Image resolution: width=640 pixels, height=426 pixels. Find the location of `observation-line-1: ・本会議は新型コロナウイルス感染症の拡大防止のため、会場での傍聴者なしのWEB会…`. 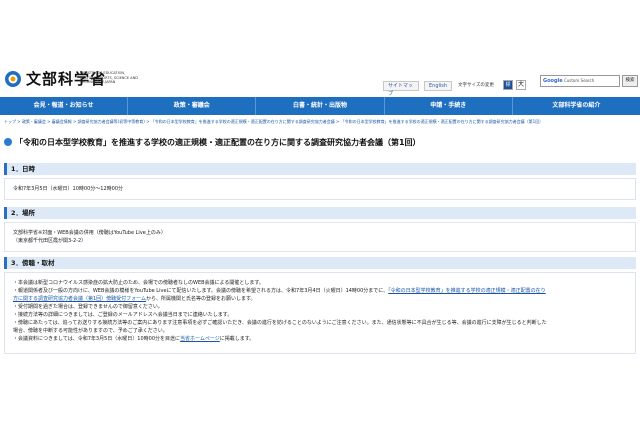

observation-line-1: ・本会議は新型コロナウイルス感染症の拡大防止のため、会場での傍聴者なしのWEB会… is located at coordinates (138, 283).